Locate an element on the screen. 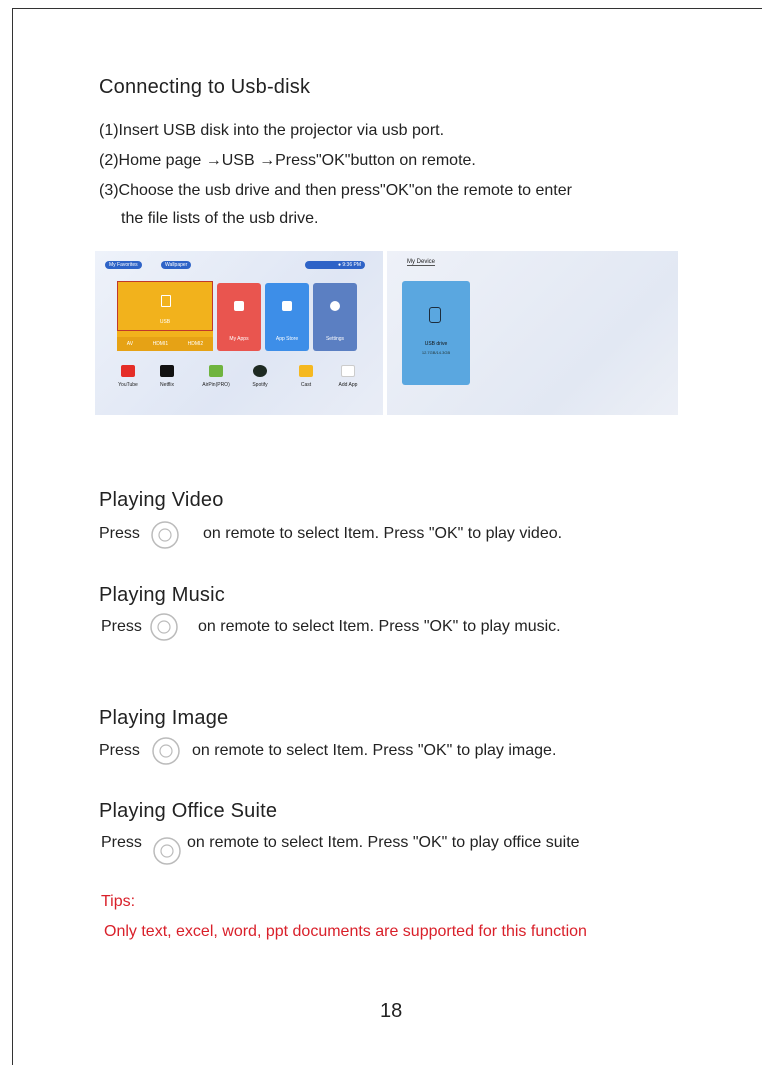 The image size is (762, 1065). airpin-icon is located at coordinates (216, 371).